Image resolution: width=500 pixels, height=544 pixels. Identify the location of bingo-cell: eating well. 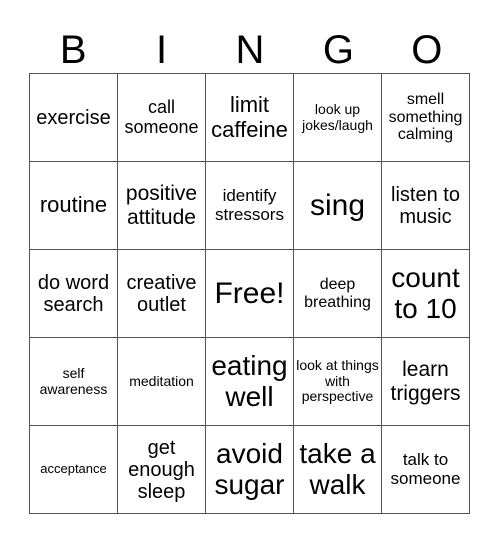
(250, 382).